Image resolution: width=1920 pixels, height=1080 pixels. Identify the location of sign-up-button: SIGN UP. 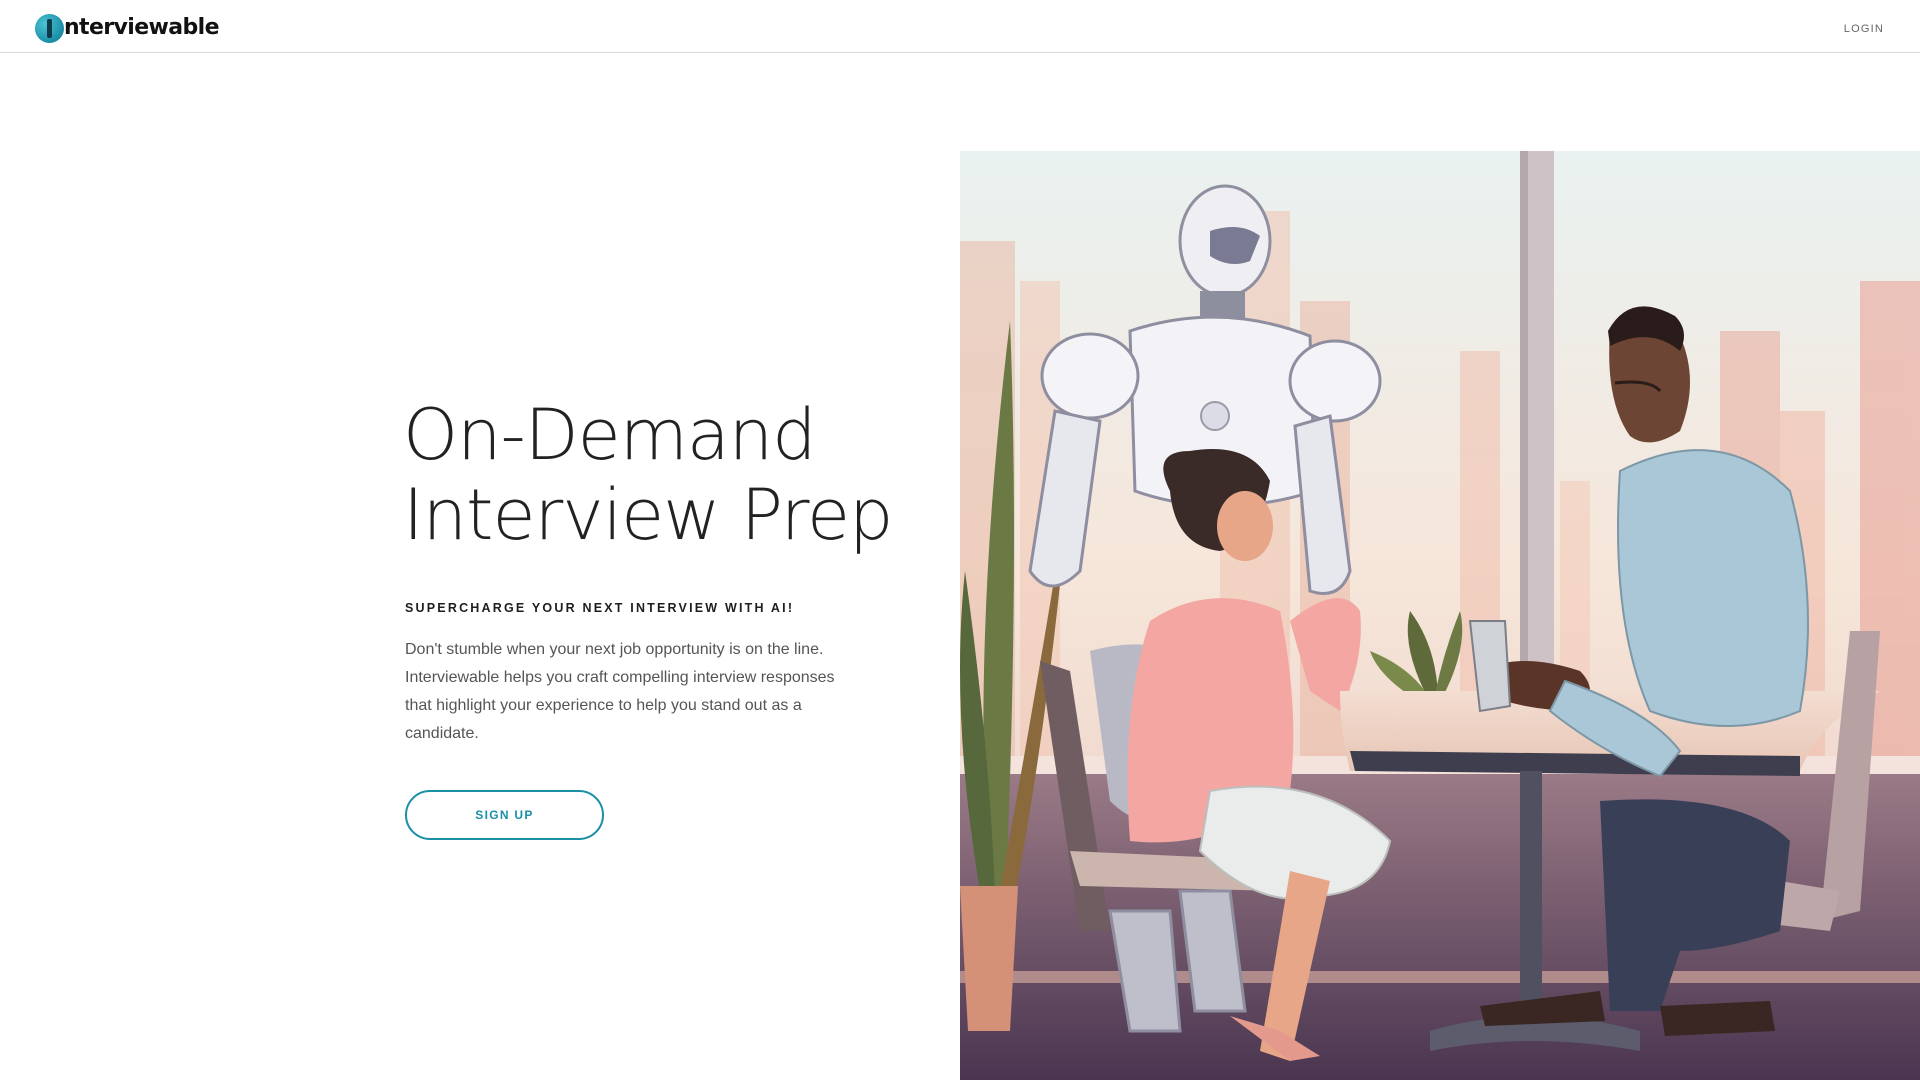
(504, 815).